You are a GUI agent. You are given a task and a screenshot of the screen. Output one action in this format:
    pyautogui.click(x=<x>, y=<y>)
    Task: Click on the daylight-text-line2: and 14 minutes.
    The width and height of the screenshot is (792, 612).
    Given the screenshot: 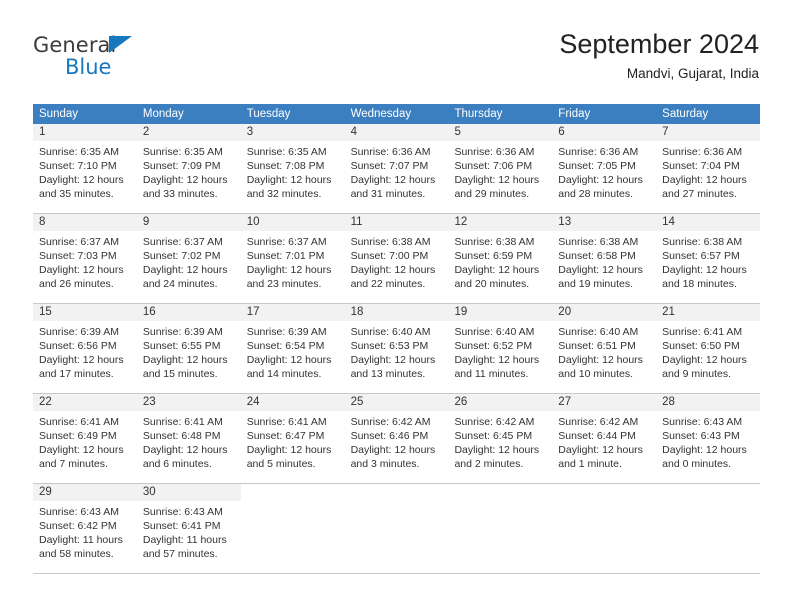 What is the action you would take?
    pyautogui.click(x=284, y=374)
    